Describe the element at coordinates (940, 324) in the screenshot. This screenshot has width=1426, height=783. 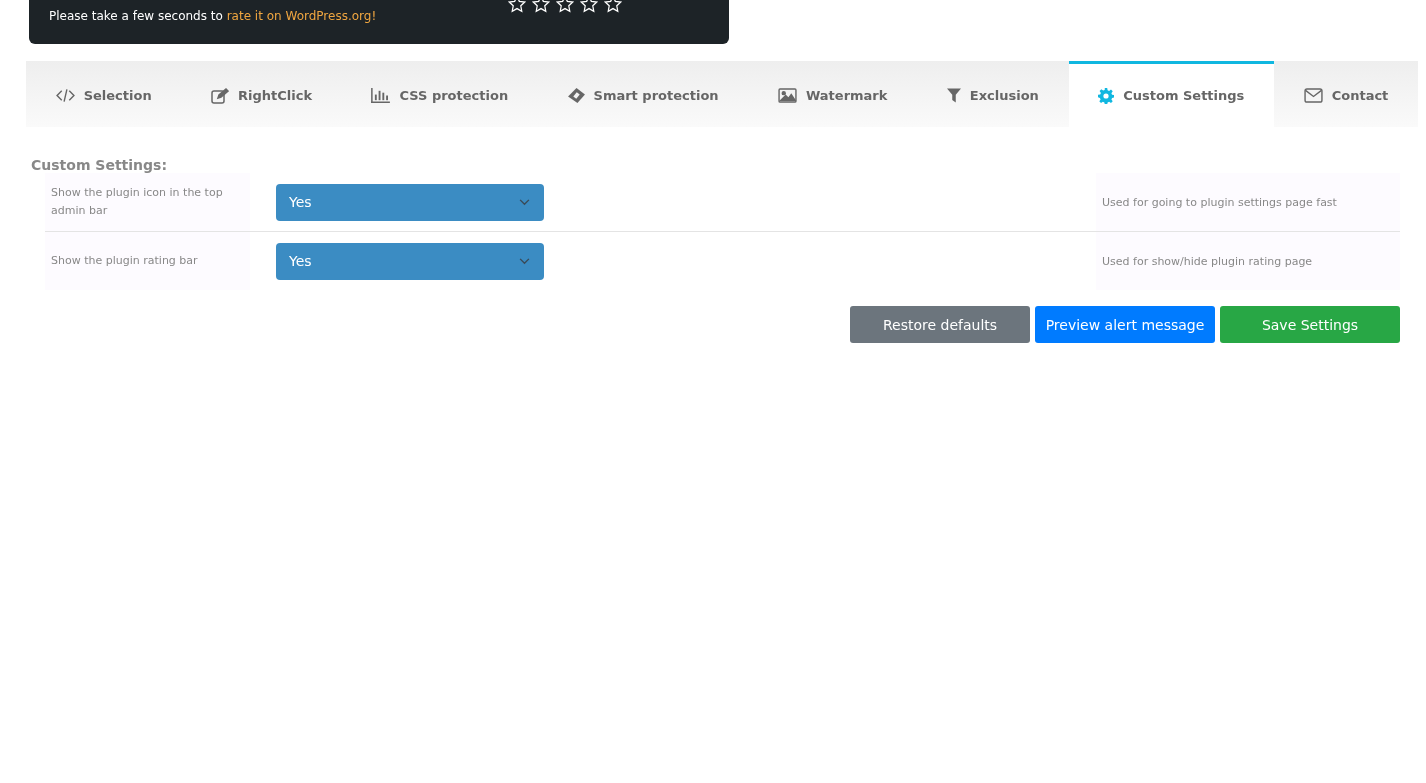
I see `action-button: Restore defaults` at that location.